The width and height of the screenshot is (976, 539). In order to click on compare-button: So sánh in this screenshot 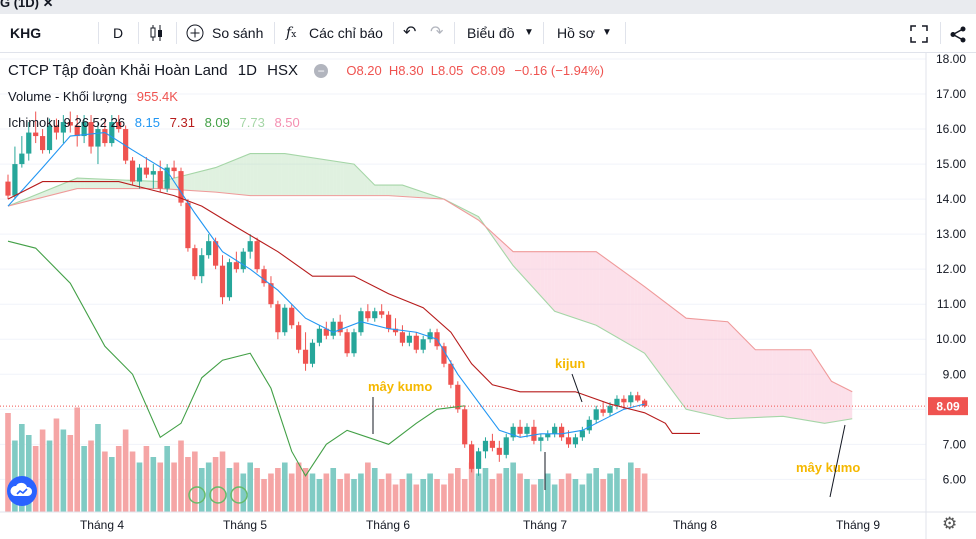, I will do `click(237, 33)`.